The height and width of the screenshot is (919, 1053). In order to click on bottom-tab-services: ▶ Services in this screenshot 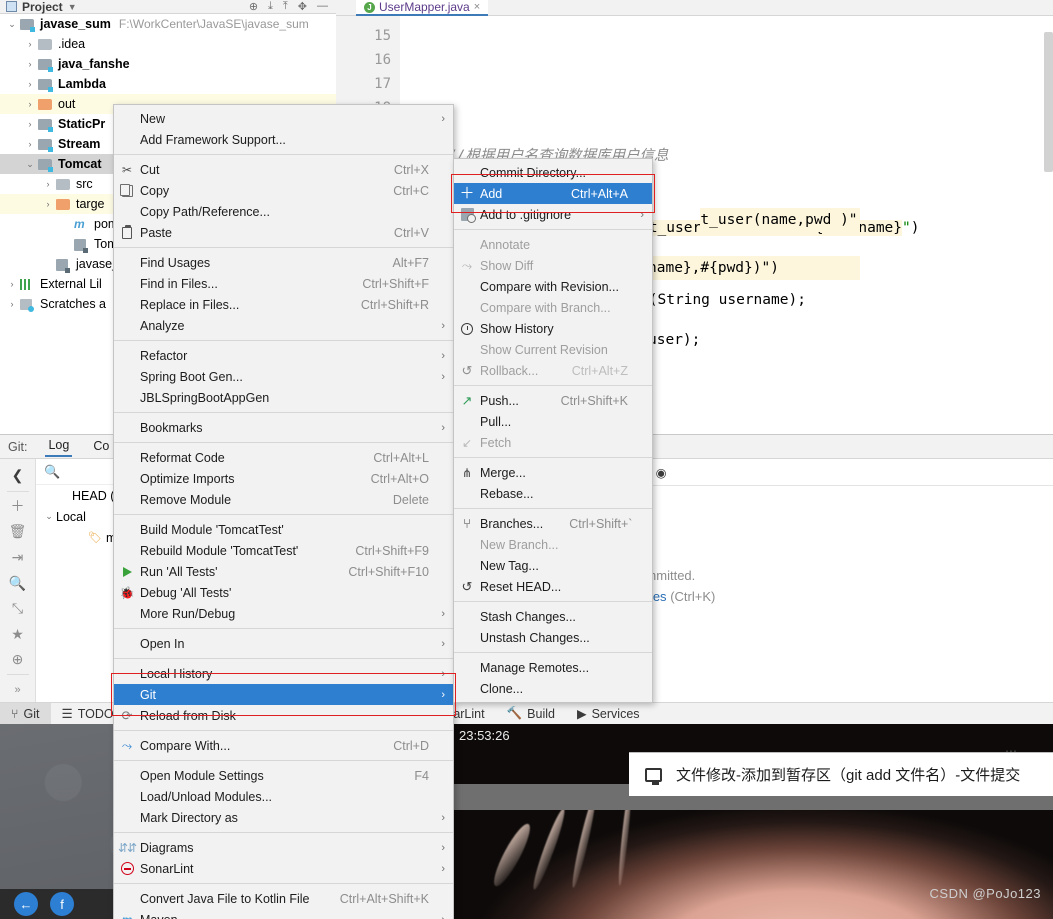, I will do `click(608, 714)`.